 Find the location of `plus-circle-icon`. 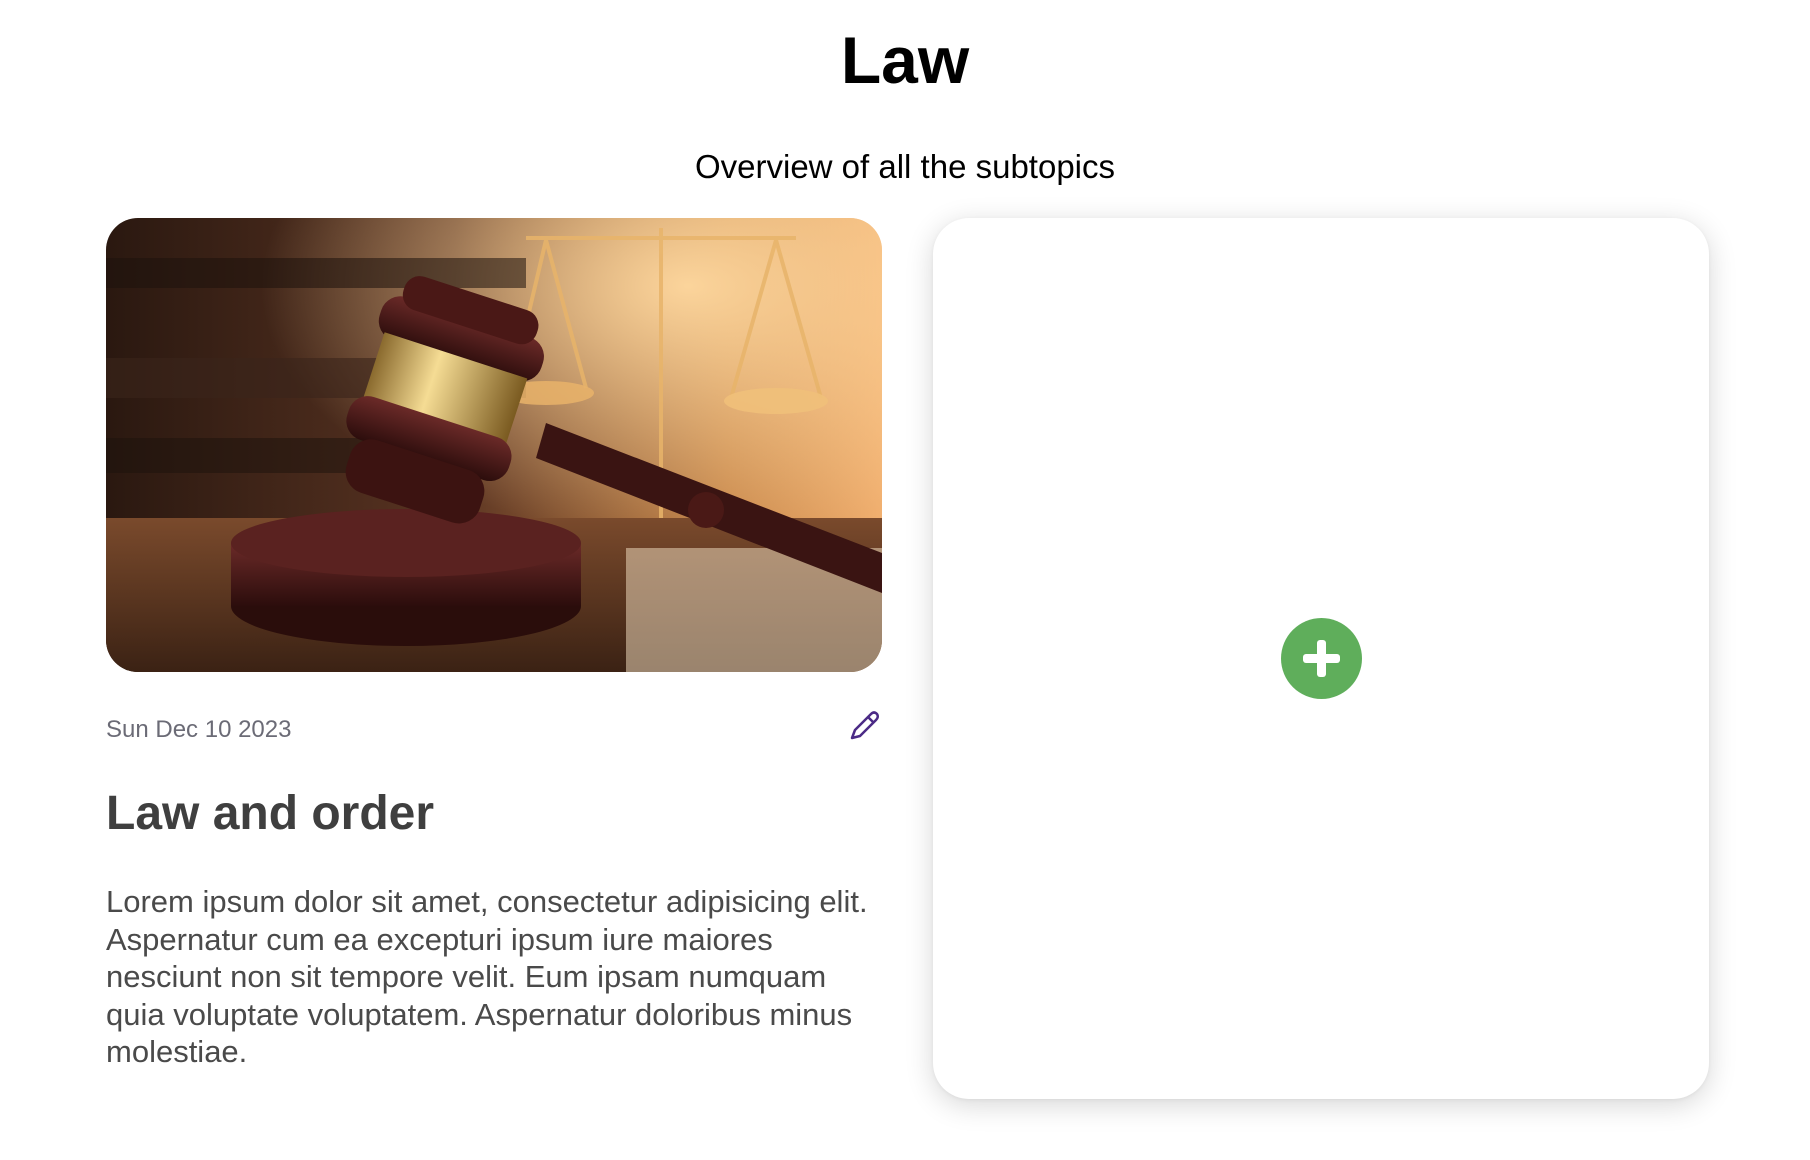

plus-circle-icon is located at coordinates (1321, 658).